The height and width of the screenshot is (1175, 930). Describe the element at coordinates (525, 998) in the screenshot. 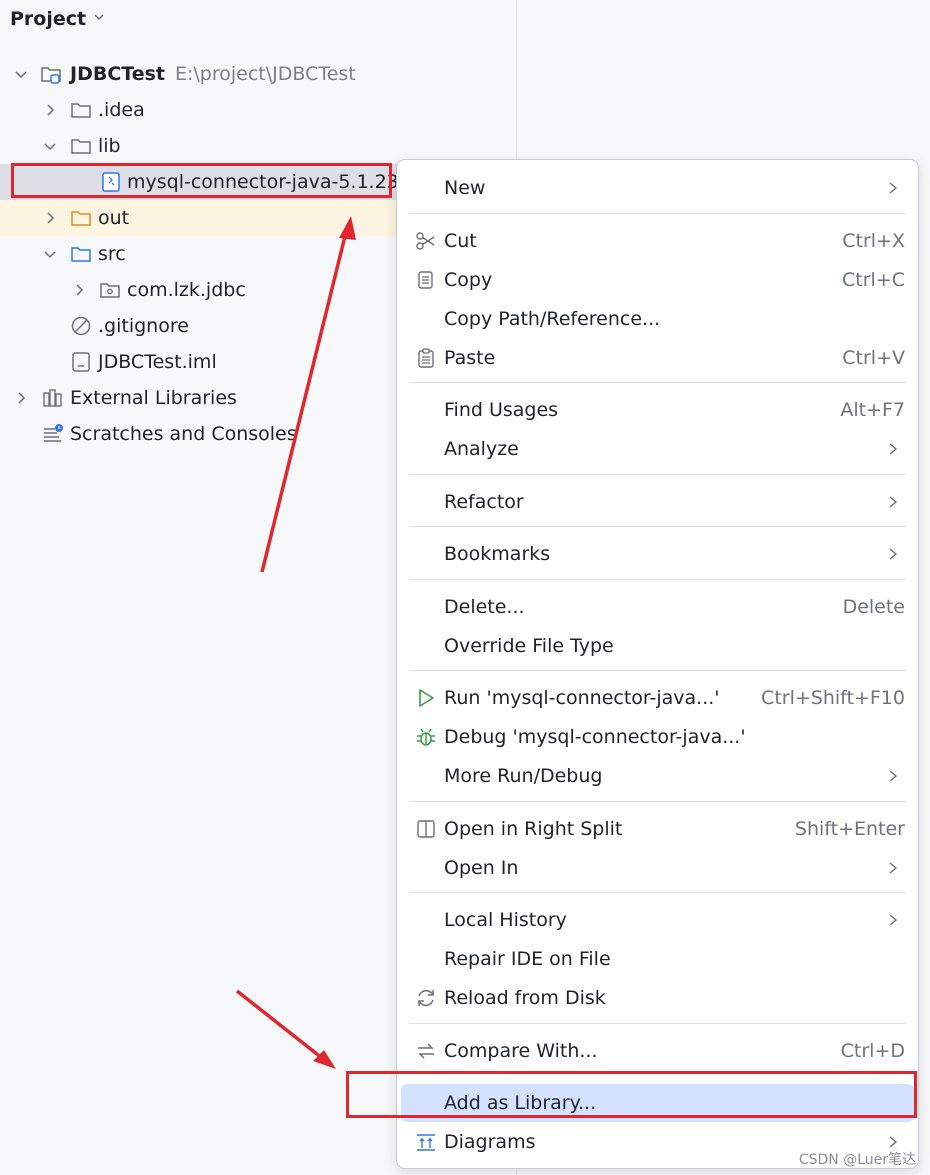

I see `menu-item-label: Reload from Disk` at that location.